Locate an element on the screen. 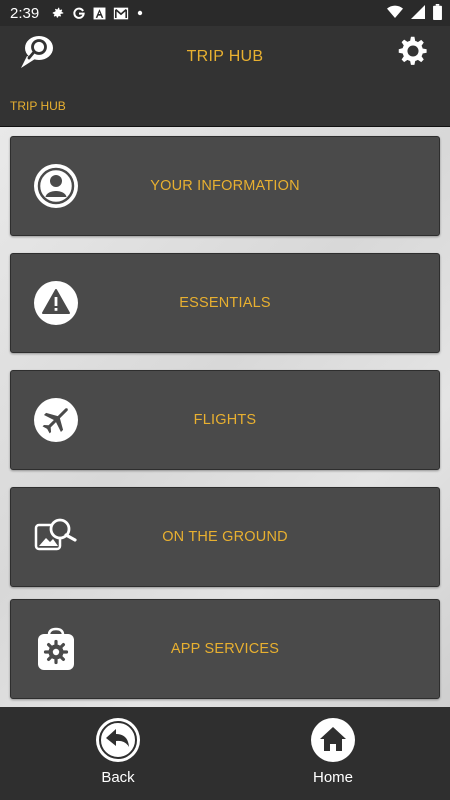 The height and width of the screenshot is (800, 450). menu-item-flights: FLIGHTS is located at coordinates (225, 420).